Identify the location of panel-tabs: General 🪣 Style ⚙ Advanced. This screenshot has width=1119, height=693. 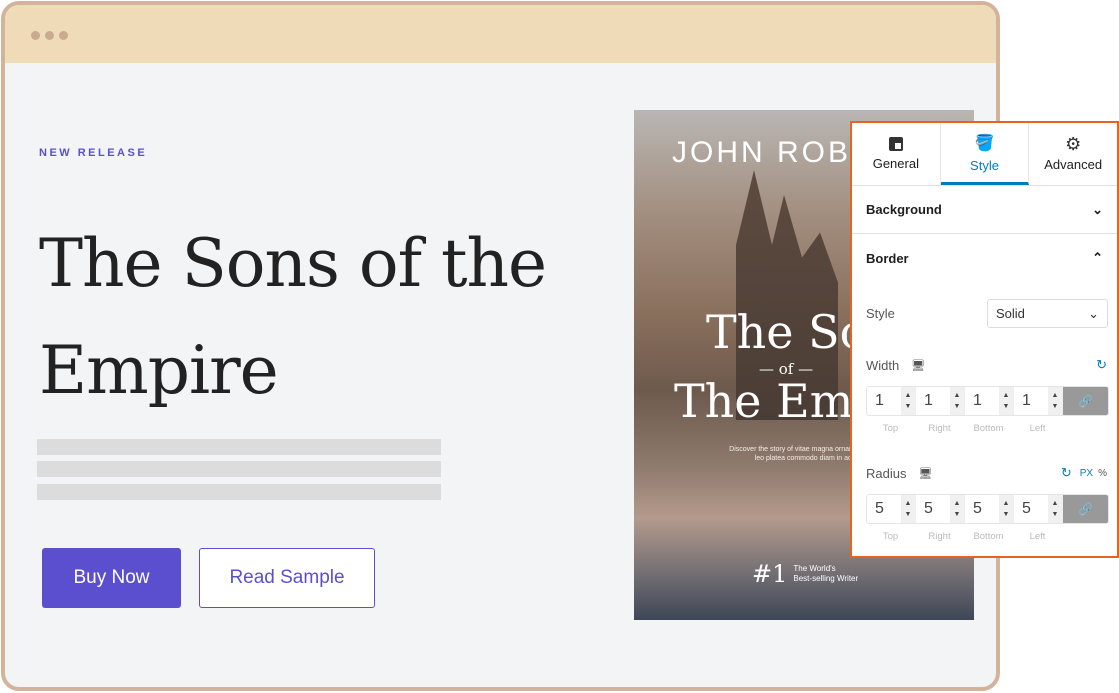
(984, 154).